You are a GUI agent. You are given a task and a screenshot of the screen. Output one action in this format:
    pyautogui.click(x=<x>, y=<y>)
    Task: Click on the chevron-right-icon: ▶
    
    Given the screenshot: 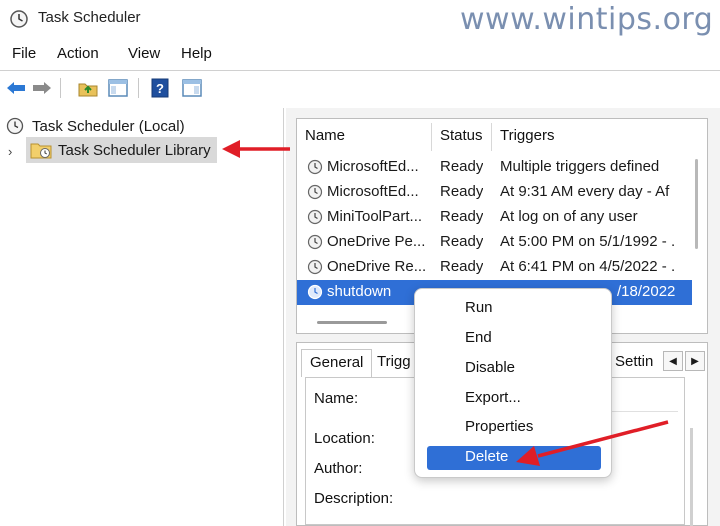 What is the action you would take?
    pyautogui.click(x=695, y=361)
    